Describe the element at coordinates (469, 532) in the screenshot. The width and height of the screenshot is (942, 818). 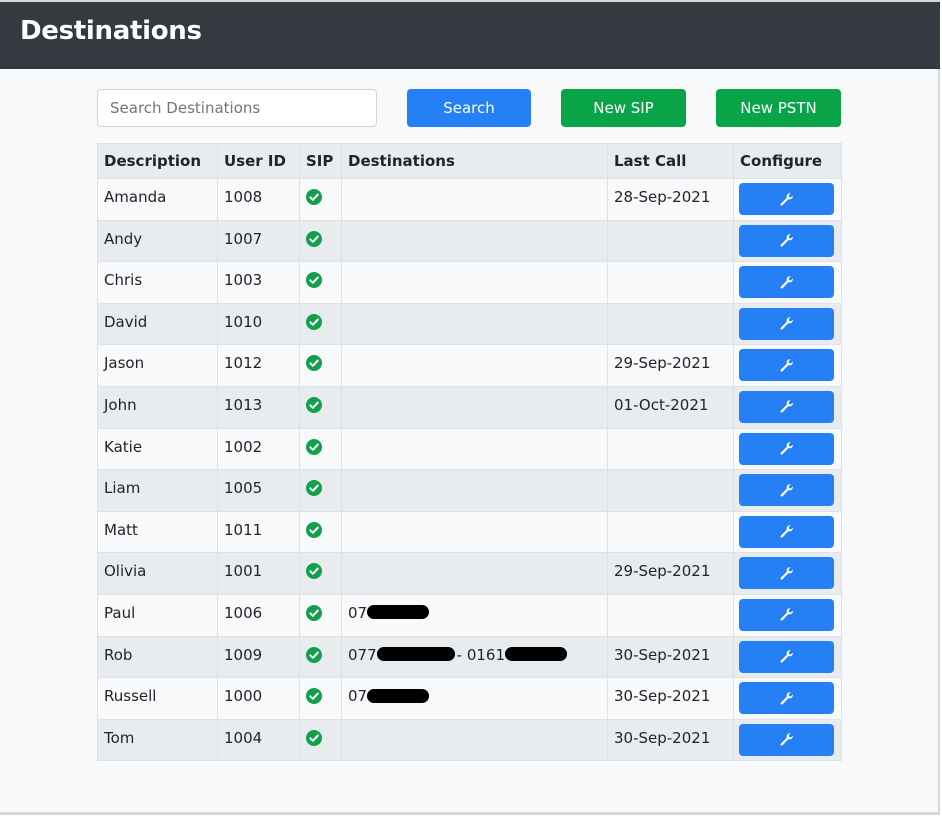
I see `table-row: Matt 1011` at that location.